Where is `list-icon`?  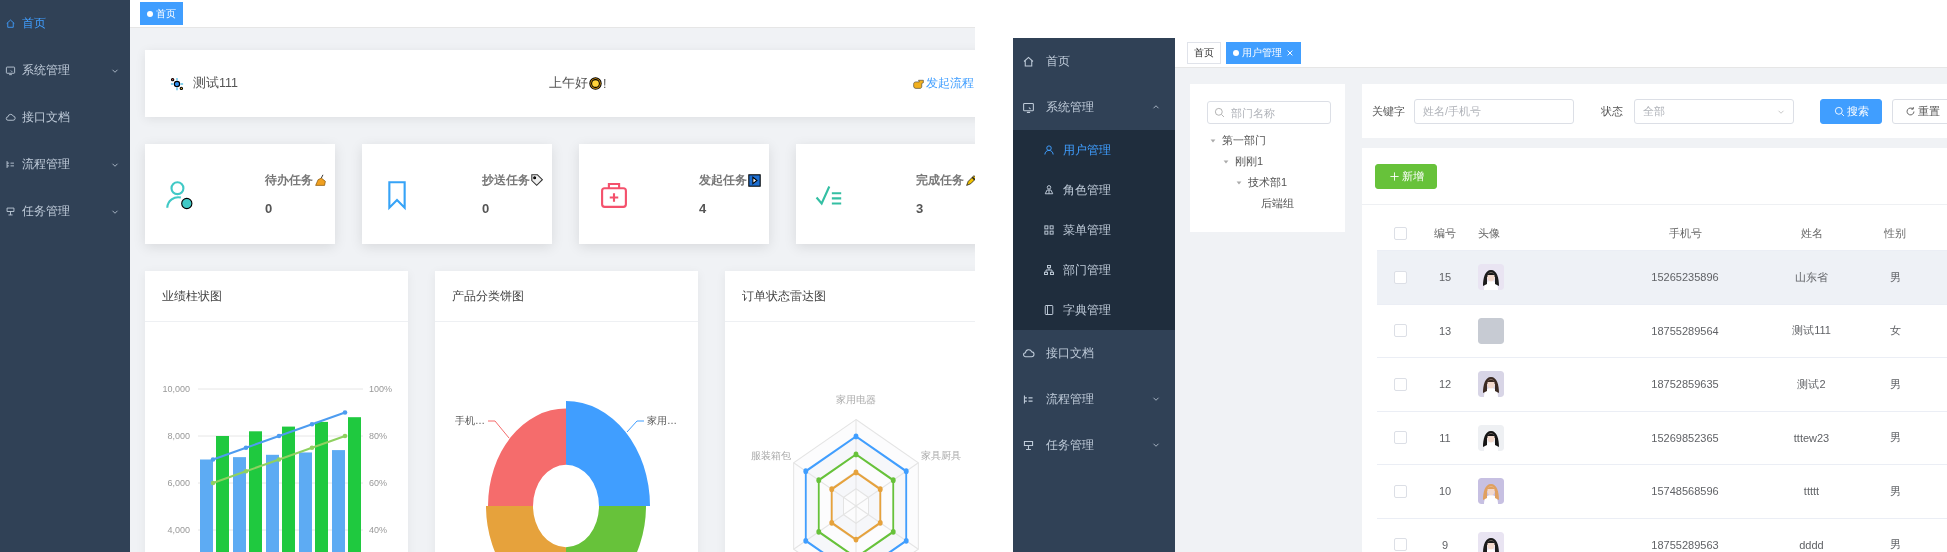 list-icon is located at coordinates (10, 164).